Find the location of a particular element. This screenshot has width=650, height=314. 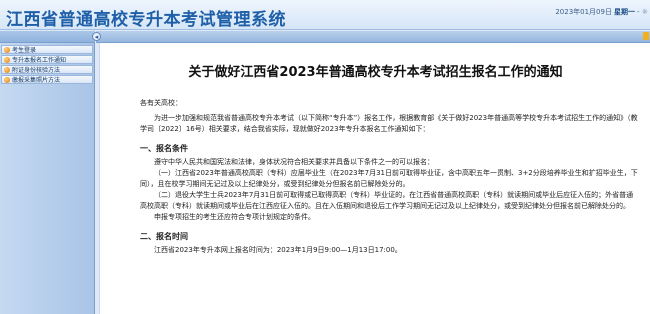

section-heading: 一、报名条件 is located at coordinates (164, 148).